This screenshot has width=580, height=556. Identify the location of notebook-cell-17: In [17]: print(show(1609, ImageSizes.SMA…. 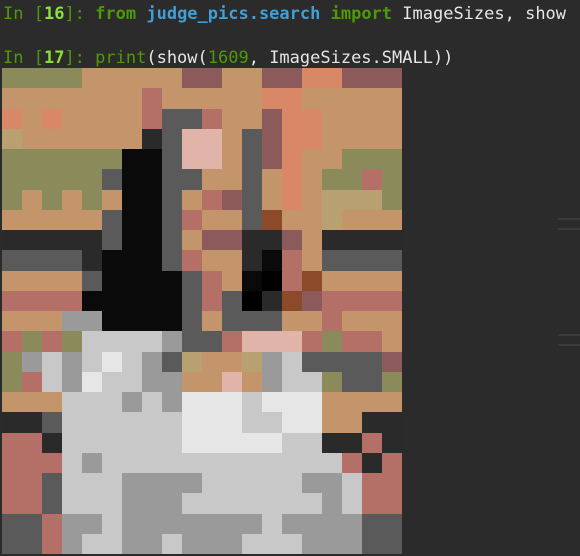
(228, 58).